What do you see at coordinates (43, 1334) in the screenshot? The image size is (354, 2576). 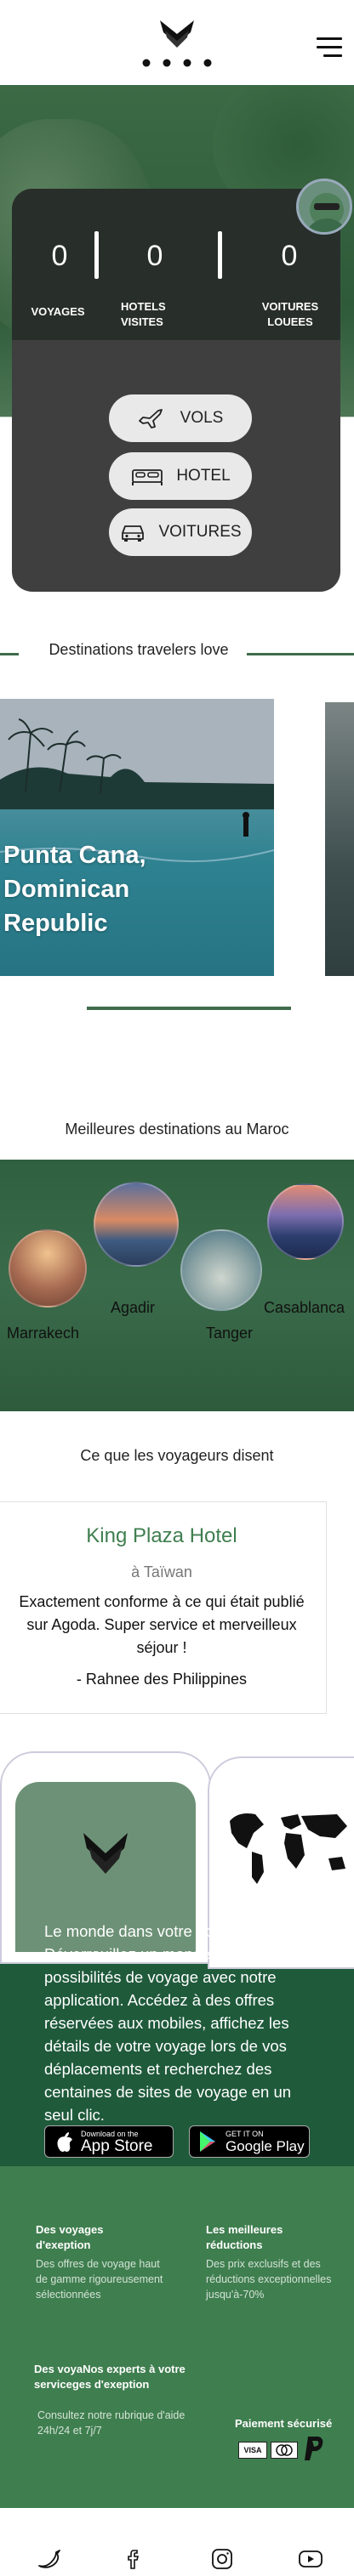 I see `city-marrakech-label: Marrakech` at bounding box center [43, 1334].